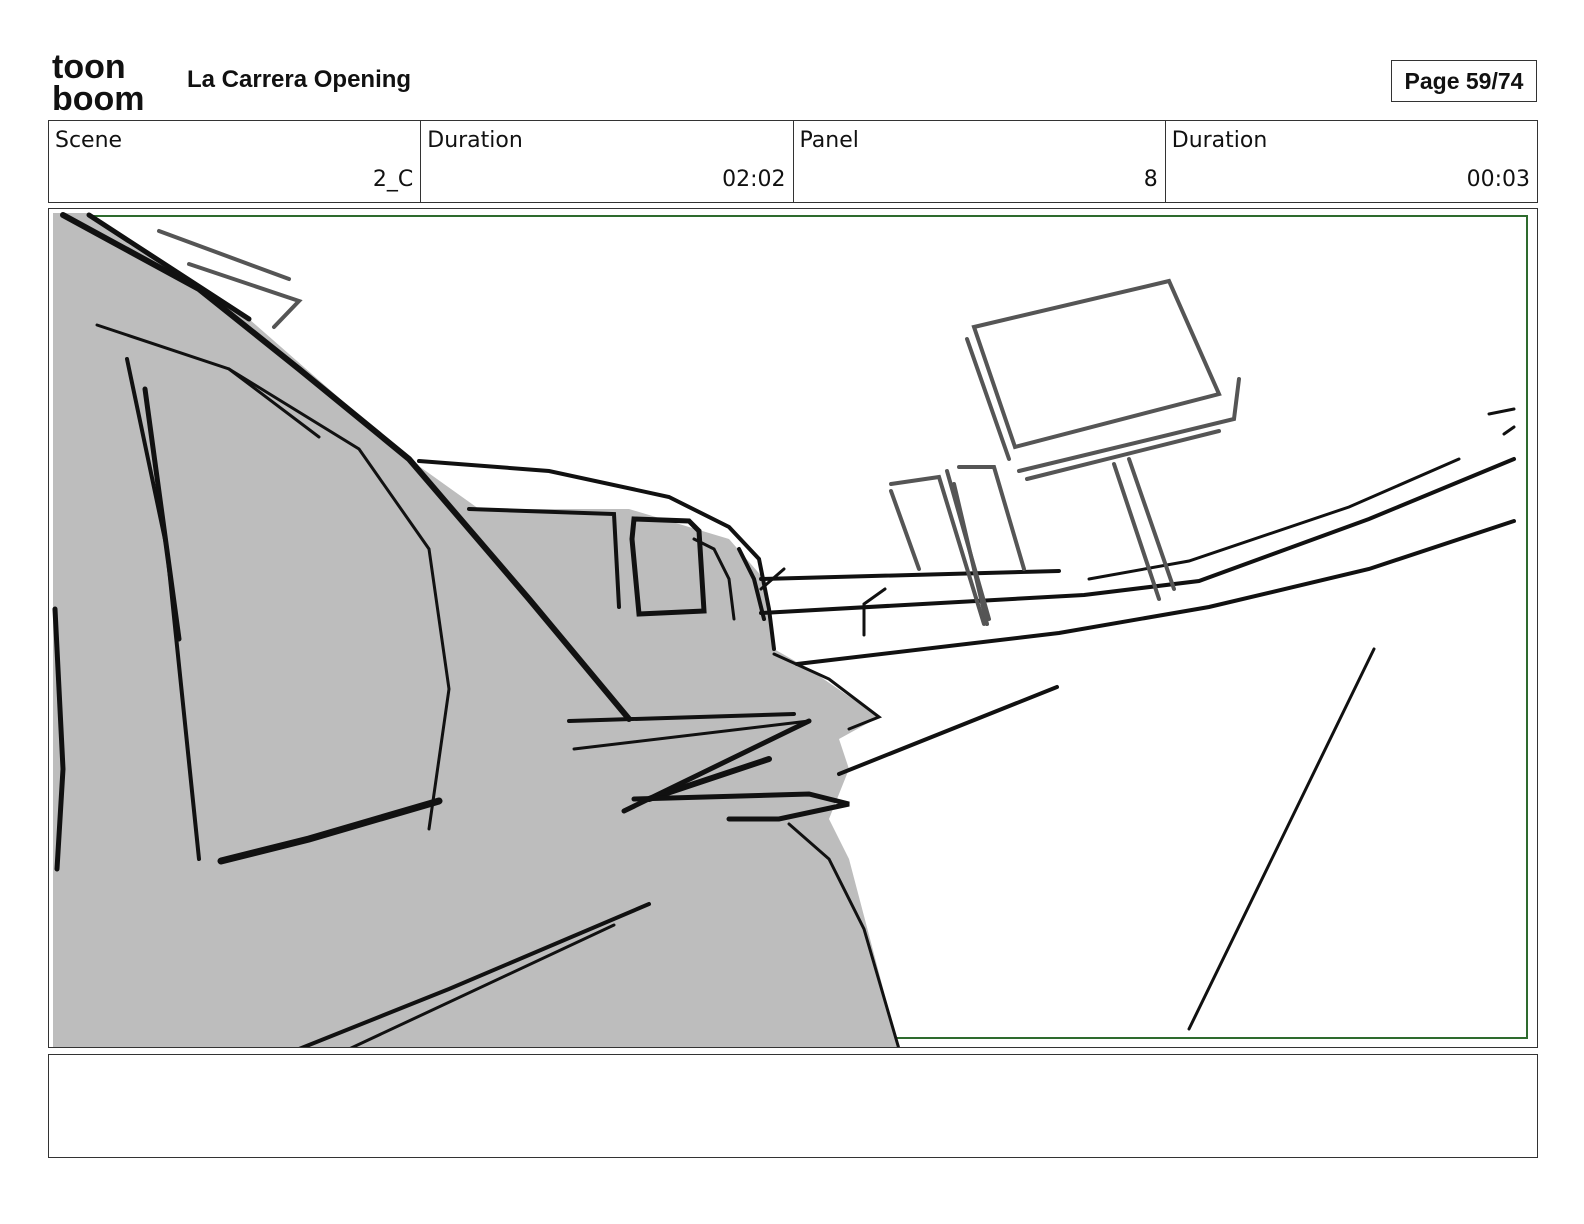 The width and height of the screenshot is (1584, 1224). What do you see at coordinates (754, 179) in the screenshot?
I see `scene-duration-value: 02:02` at bounding box center [754, 179].